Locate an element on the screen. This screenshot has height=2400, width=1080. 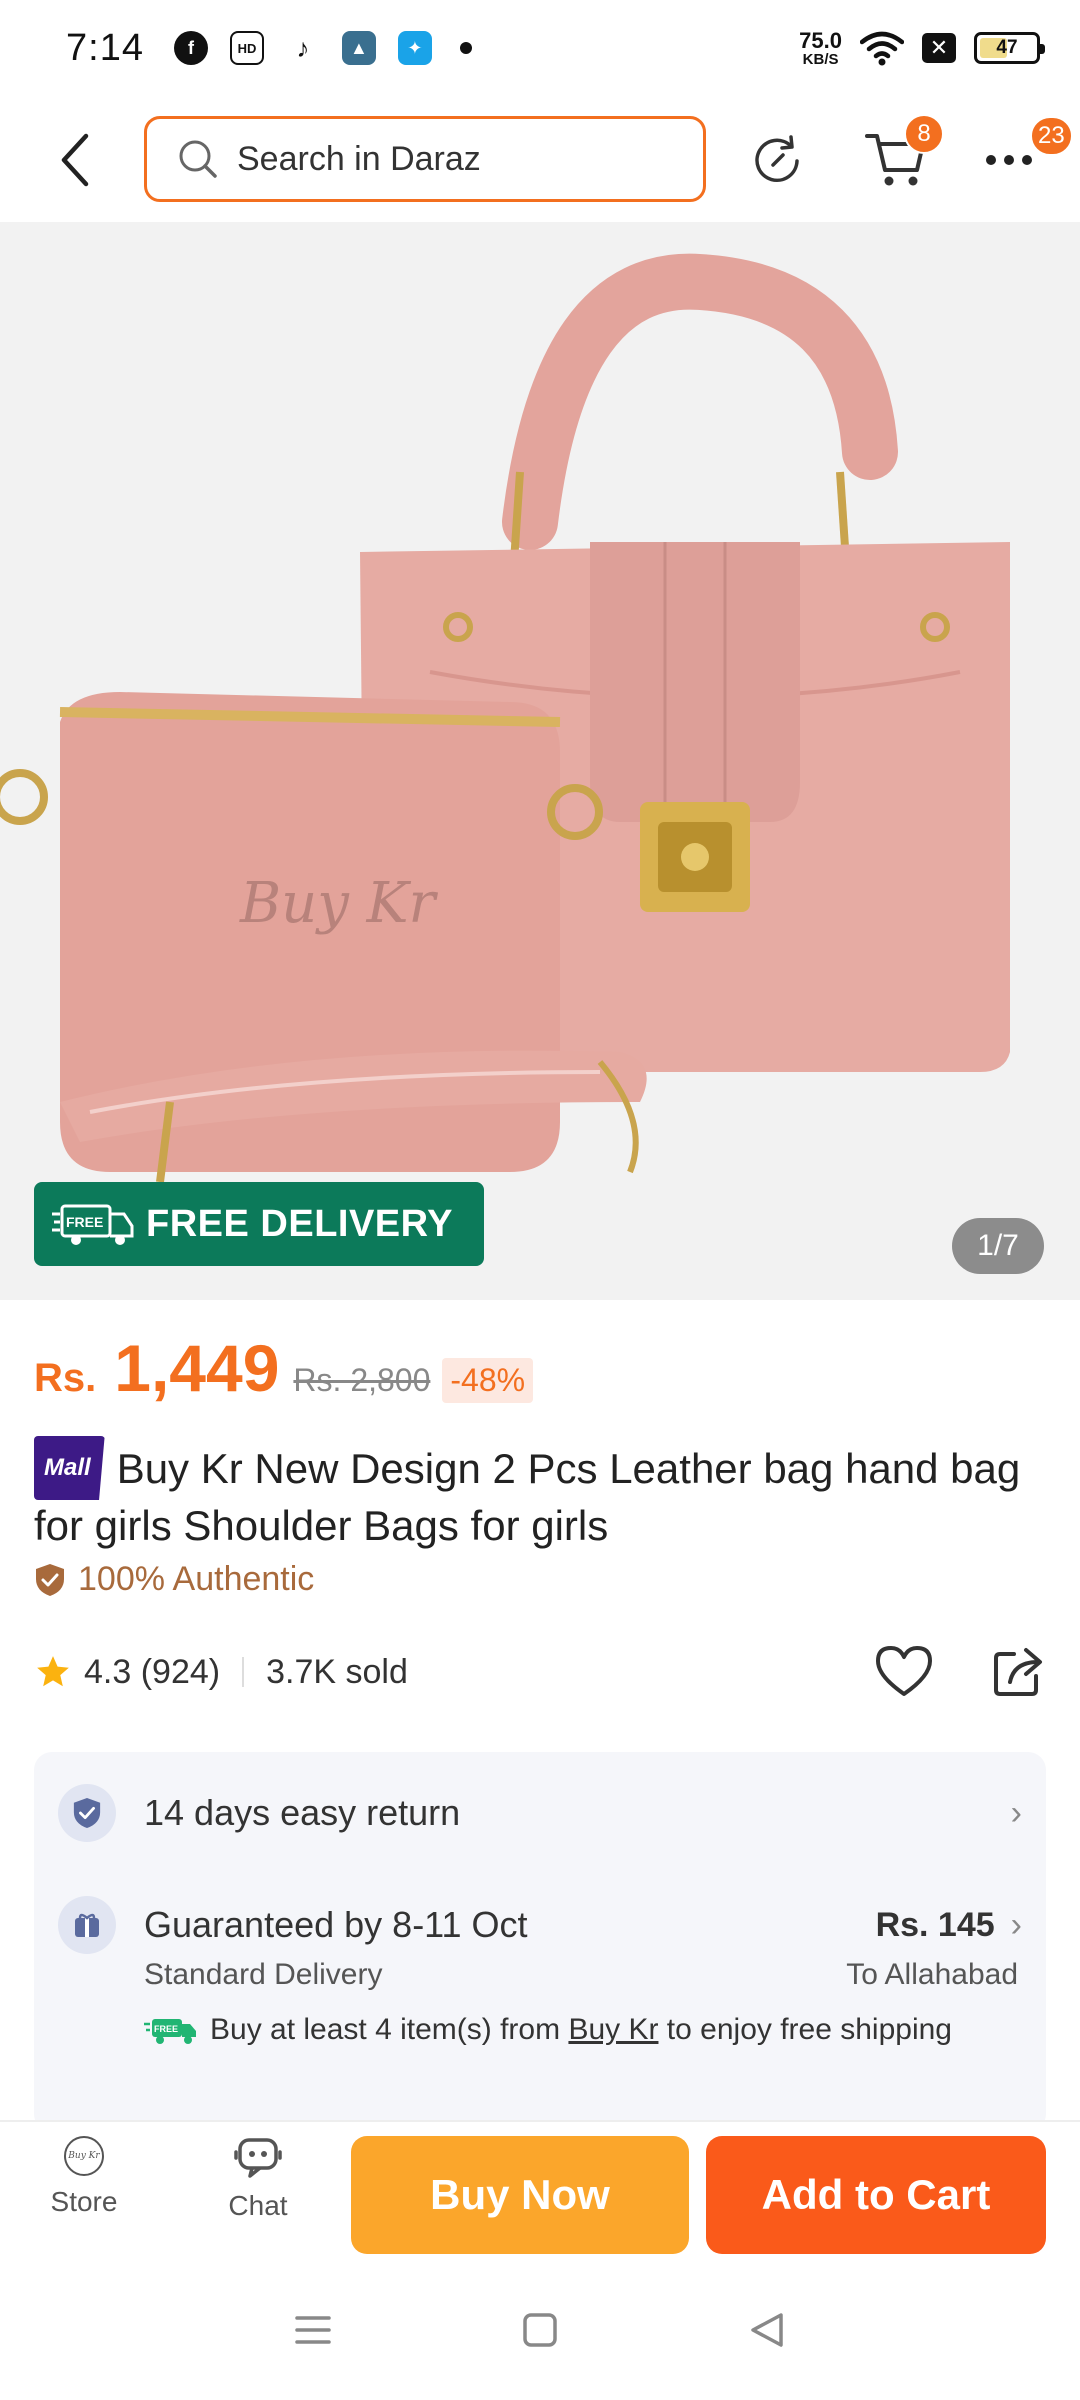
chat-button: Chat is located at coordinates (258, 2179).